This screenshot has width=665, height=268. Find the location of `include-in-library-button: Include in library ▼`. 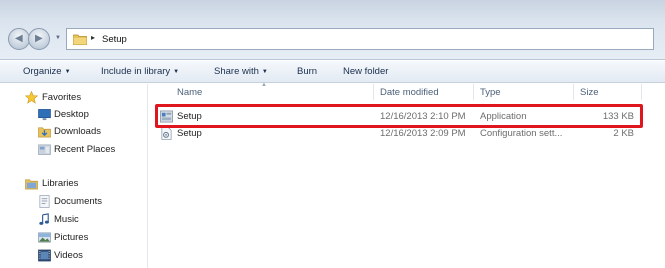

include-in-library-button: Include in library ▼ is located at coordinates (140, 71).